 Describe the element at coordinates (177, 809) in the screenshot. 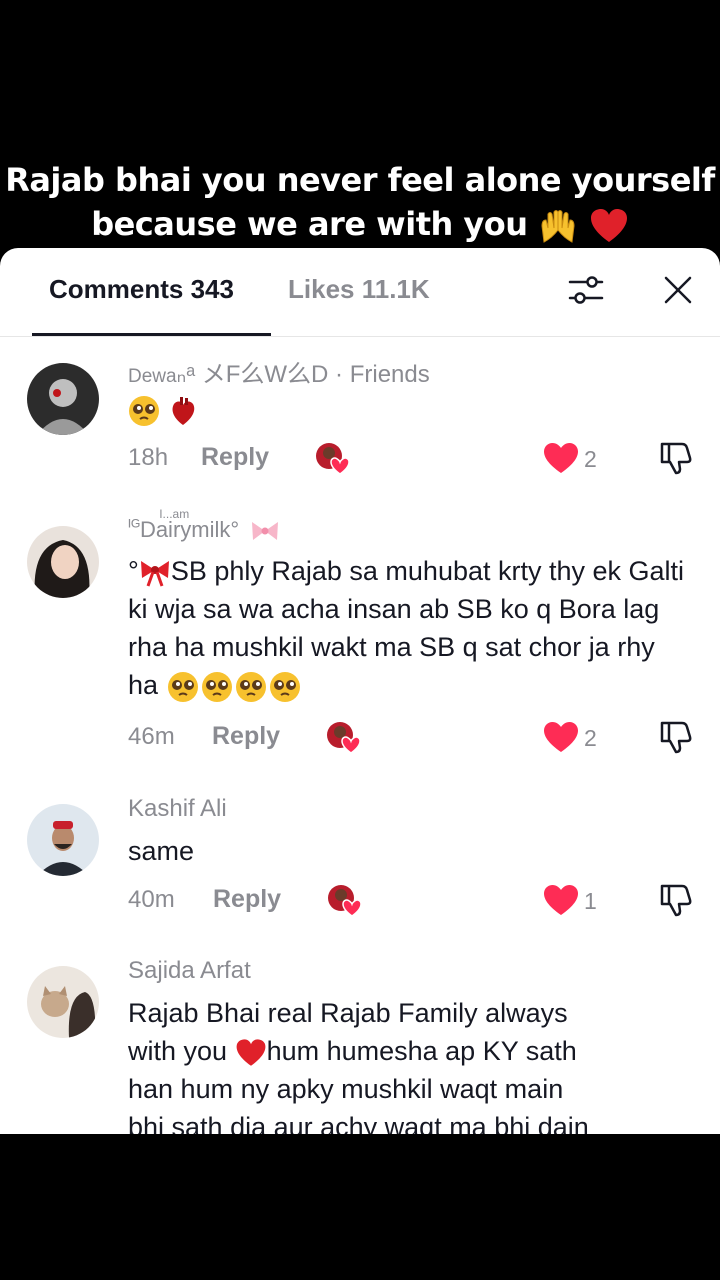

I see `comment-author: Kashif Ali` at that location.